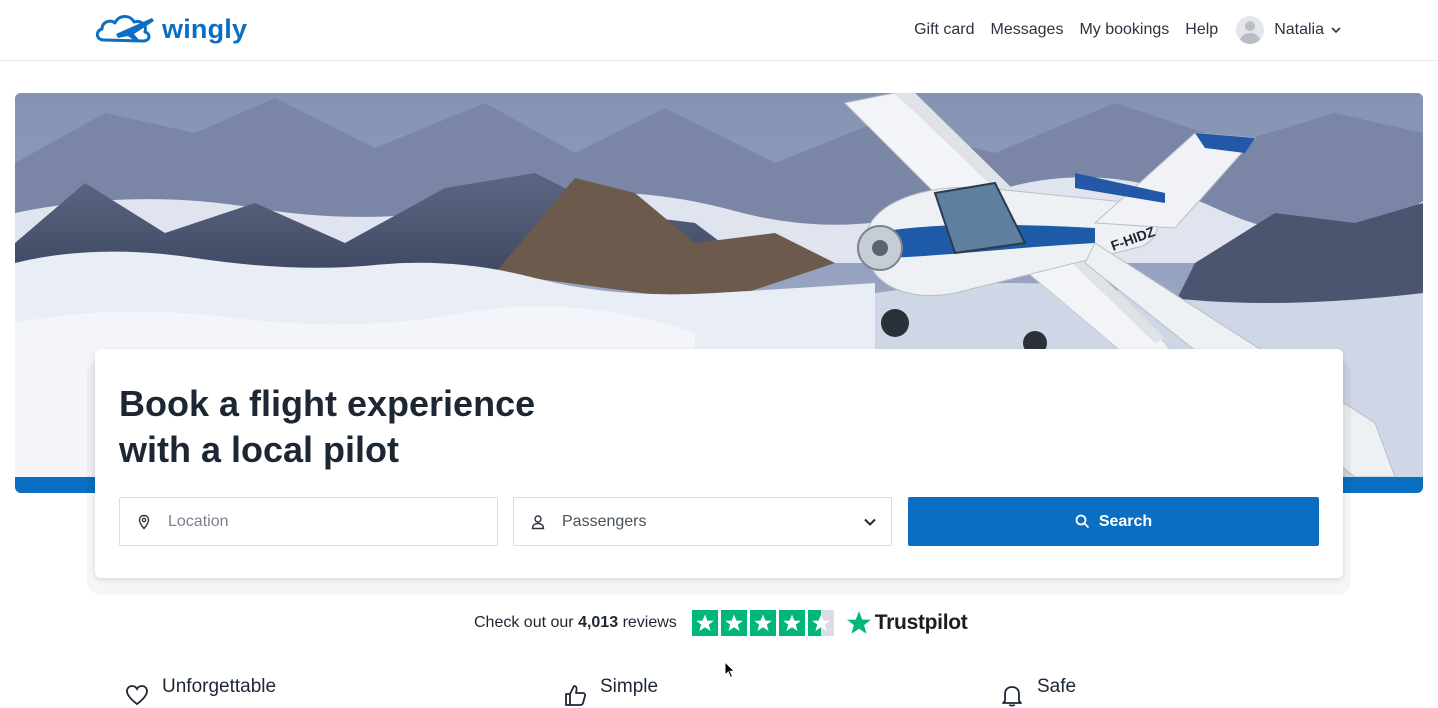 The width and height of the screenshot is (1438, 708). What do you see at coordinates (629, 686) in the screenshot?
I see `feature-title: Simple` at bounding box center [629, 686].